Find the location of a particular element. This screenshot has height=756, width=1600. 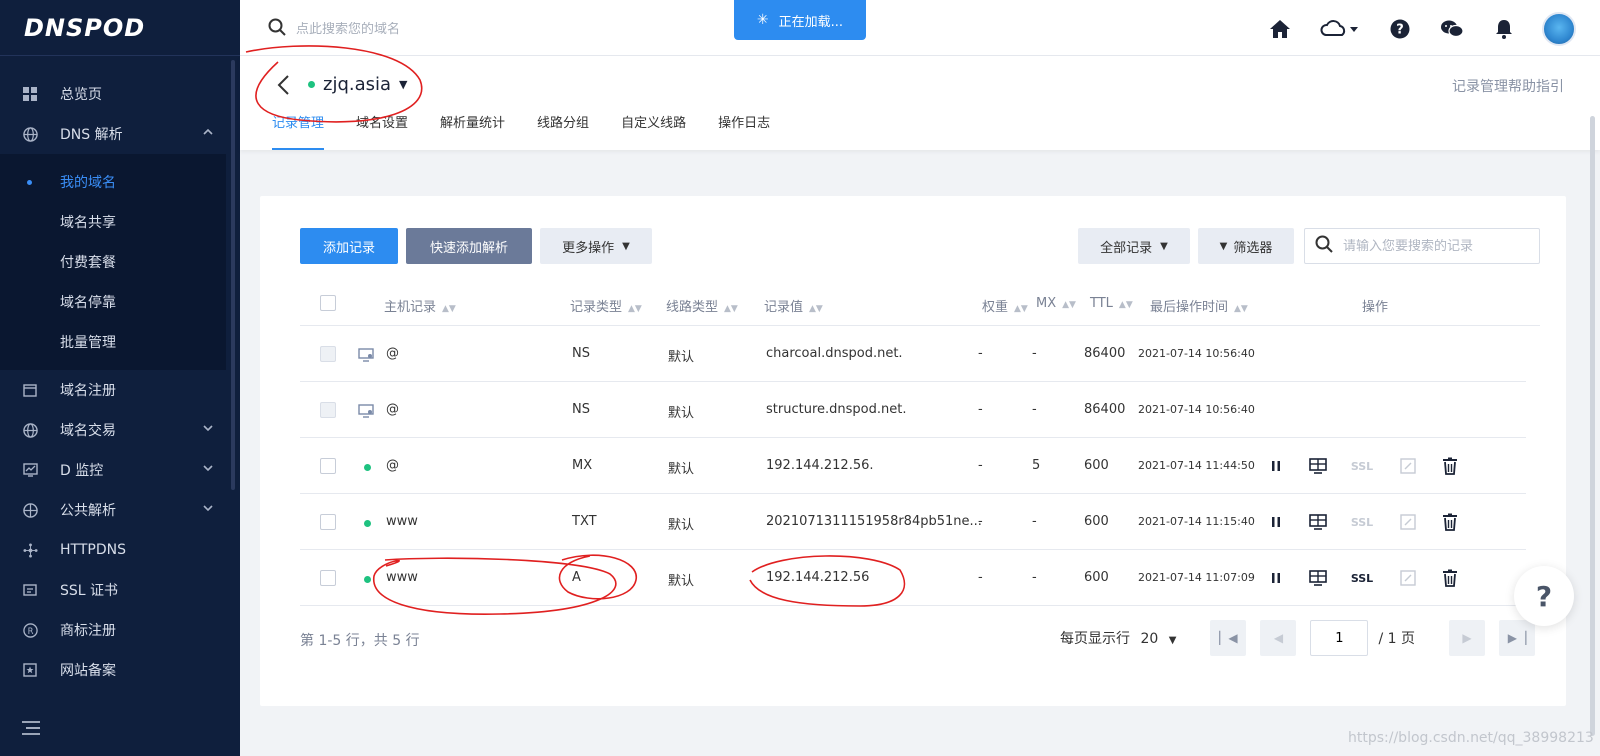

th-mx: MX ▲▼ is located at coordinates (1056, 303).